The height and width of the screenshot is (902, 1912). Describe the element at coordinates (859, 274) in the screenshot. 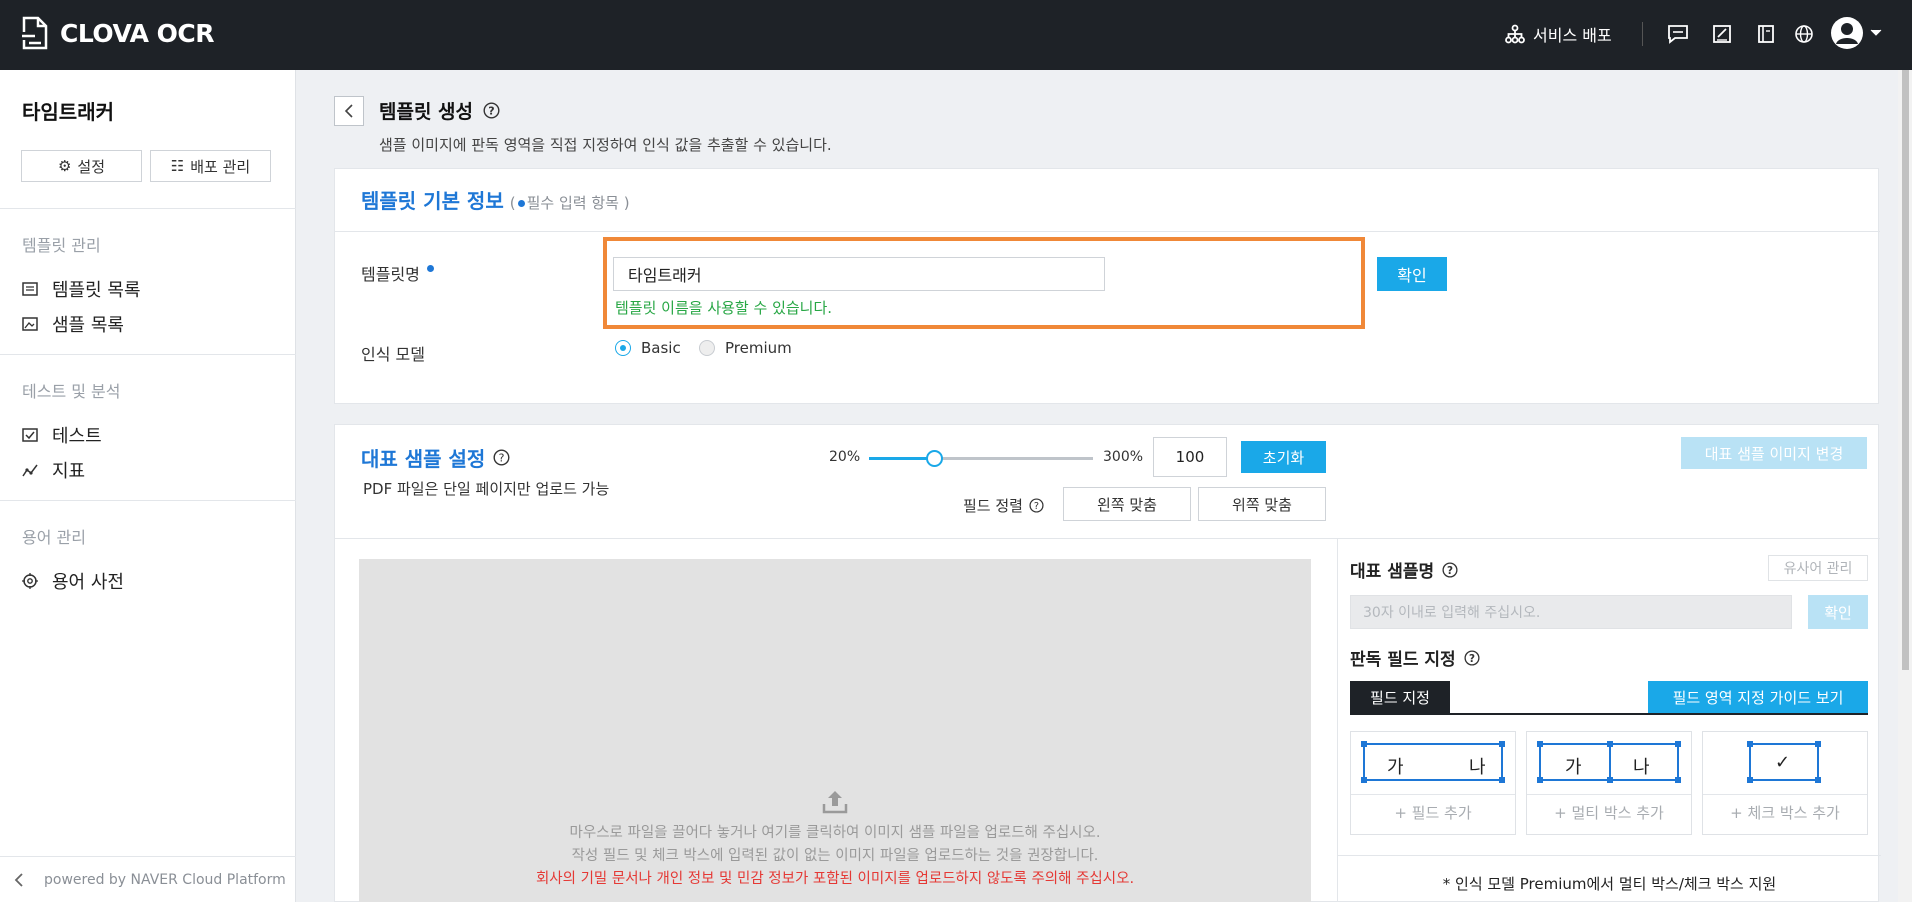

I see `template-name-input` at that location.